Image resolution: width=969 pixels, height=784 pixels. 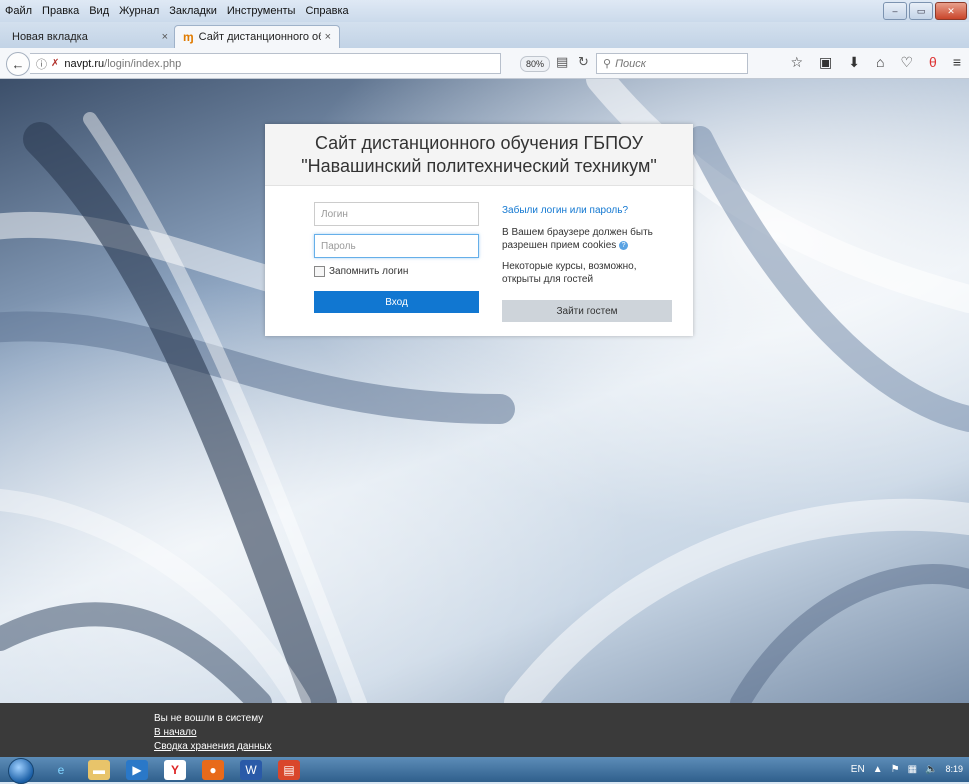 I want to click on search-input, so click(x=675, y=63).